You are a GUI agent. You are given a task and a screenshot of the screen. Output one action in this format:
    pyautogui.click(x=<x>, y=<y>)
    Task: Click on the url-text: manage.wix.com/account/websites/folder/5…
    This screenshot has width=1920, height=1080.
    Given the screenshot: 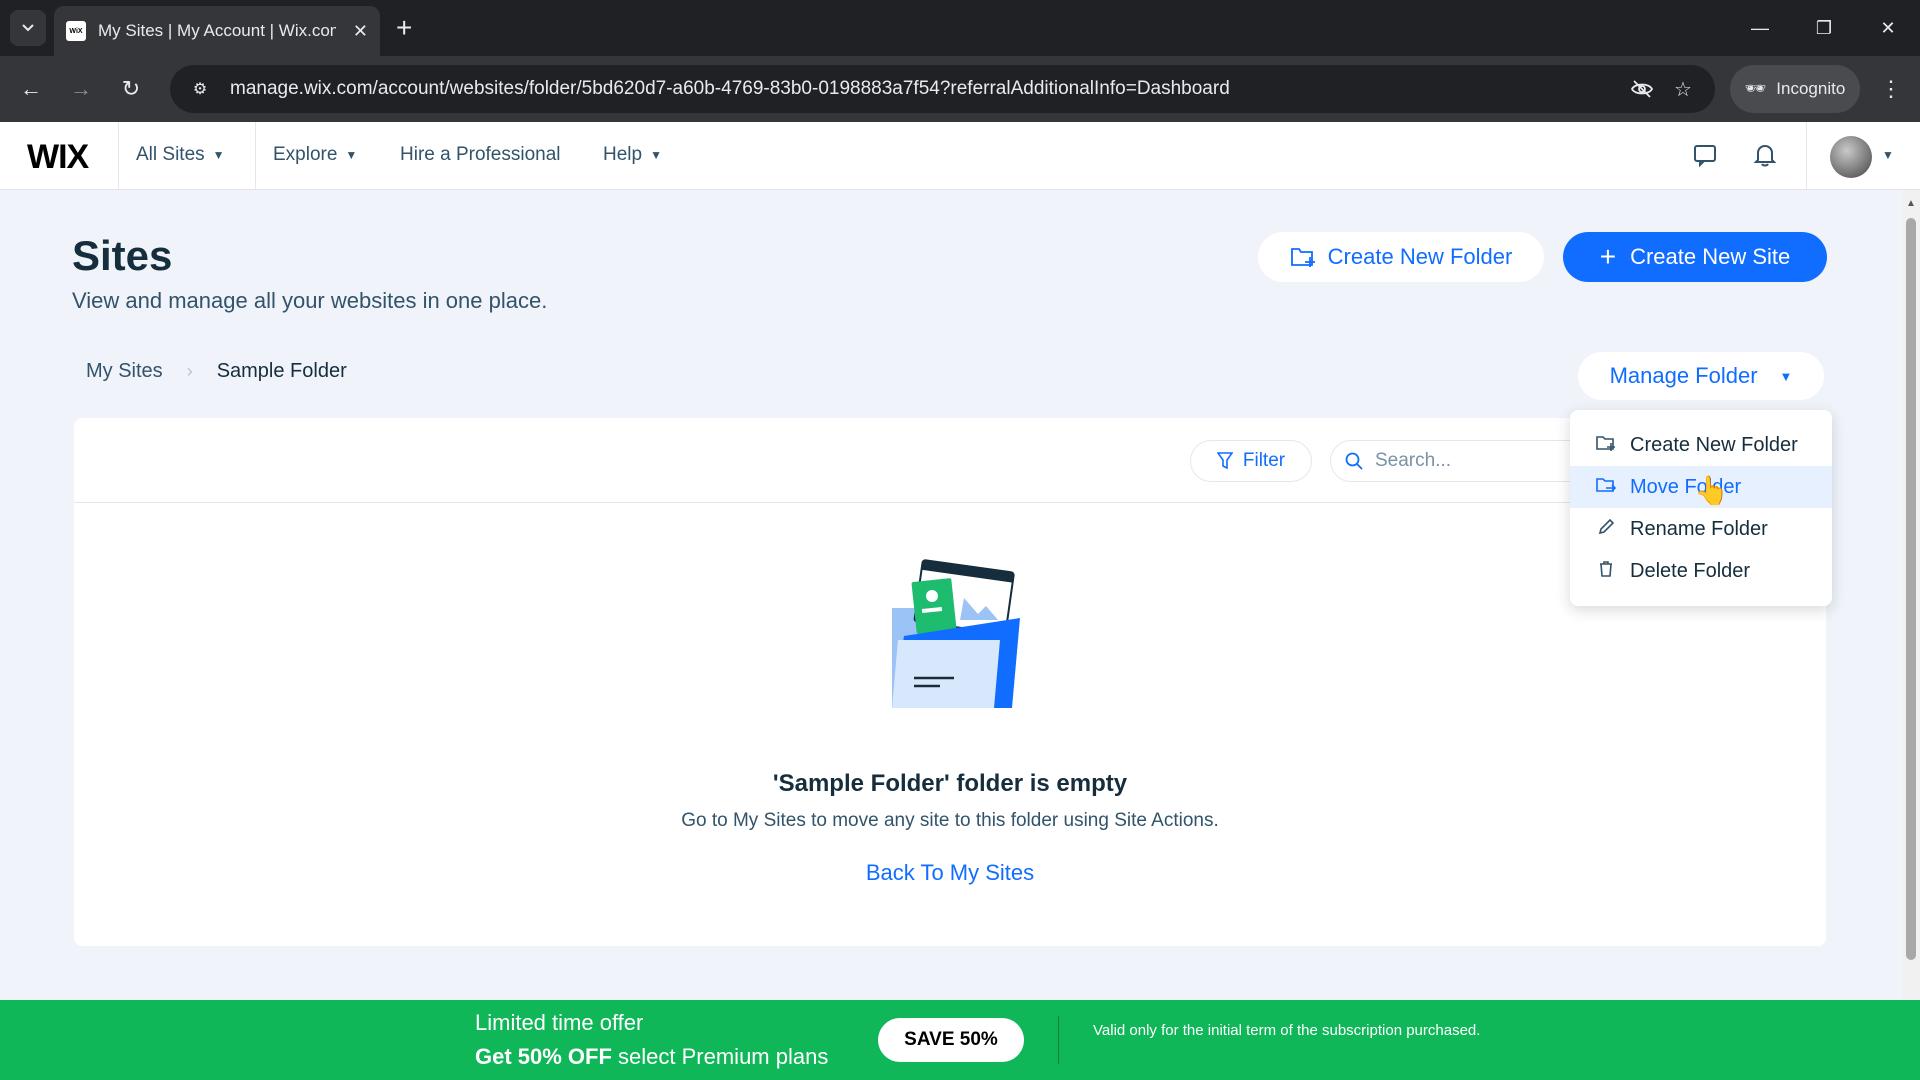 What is the action you would take?
    pyautogui.click(x=730, y=88)
    